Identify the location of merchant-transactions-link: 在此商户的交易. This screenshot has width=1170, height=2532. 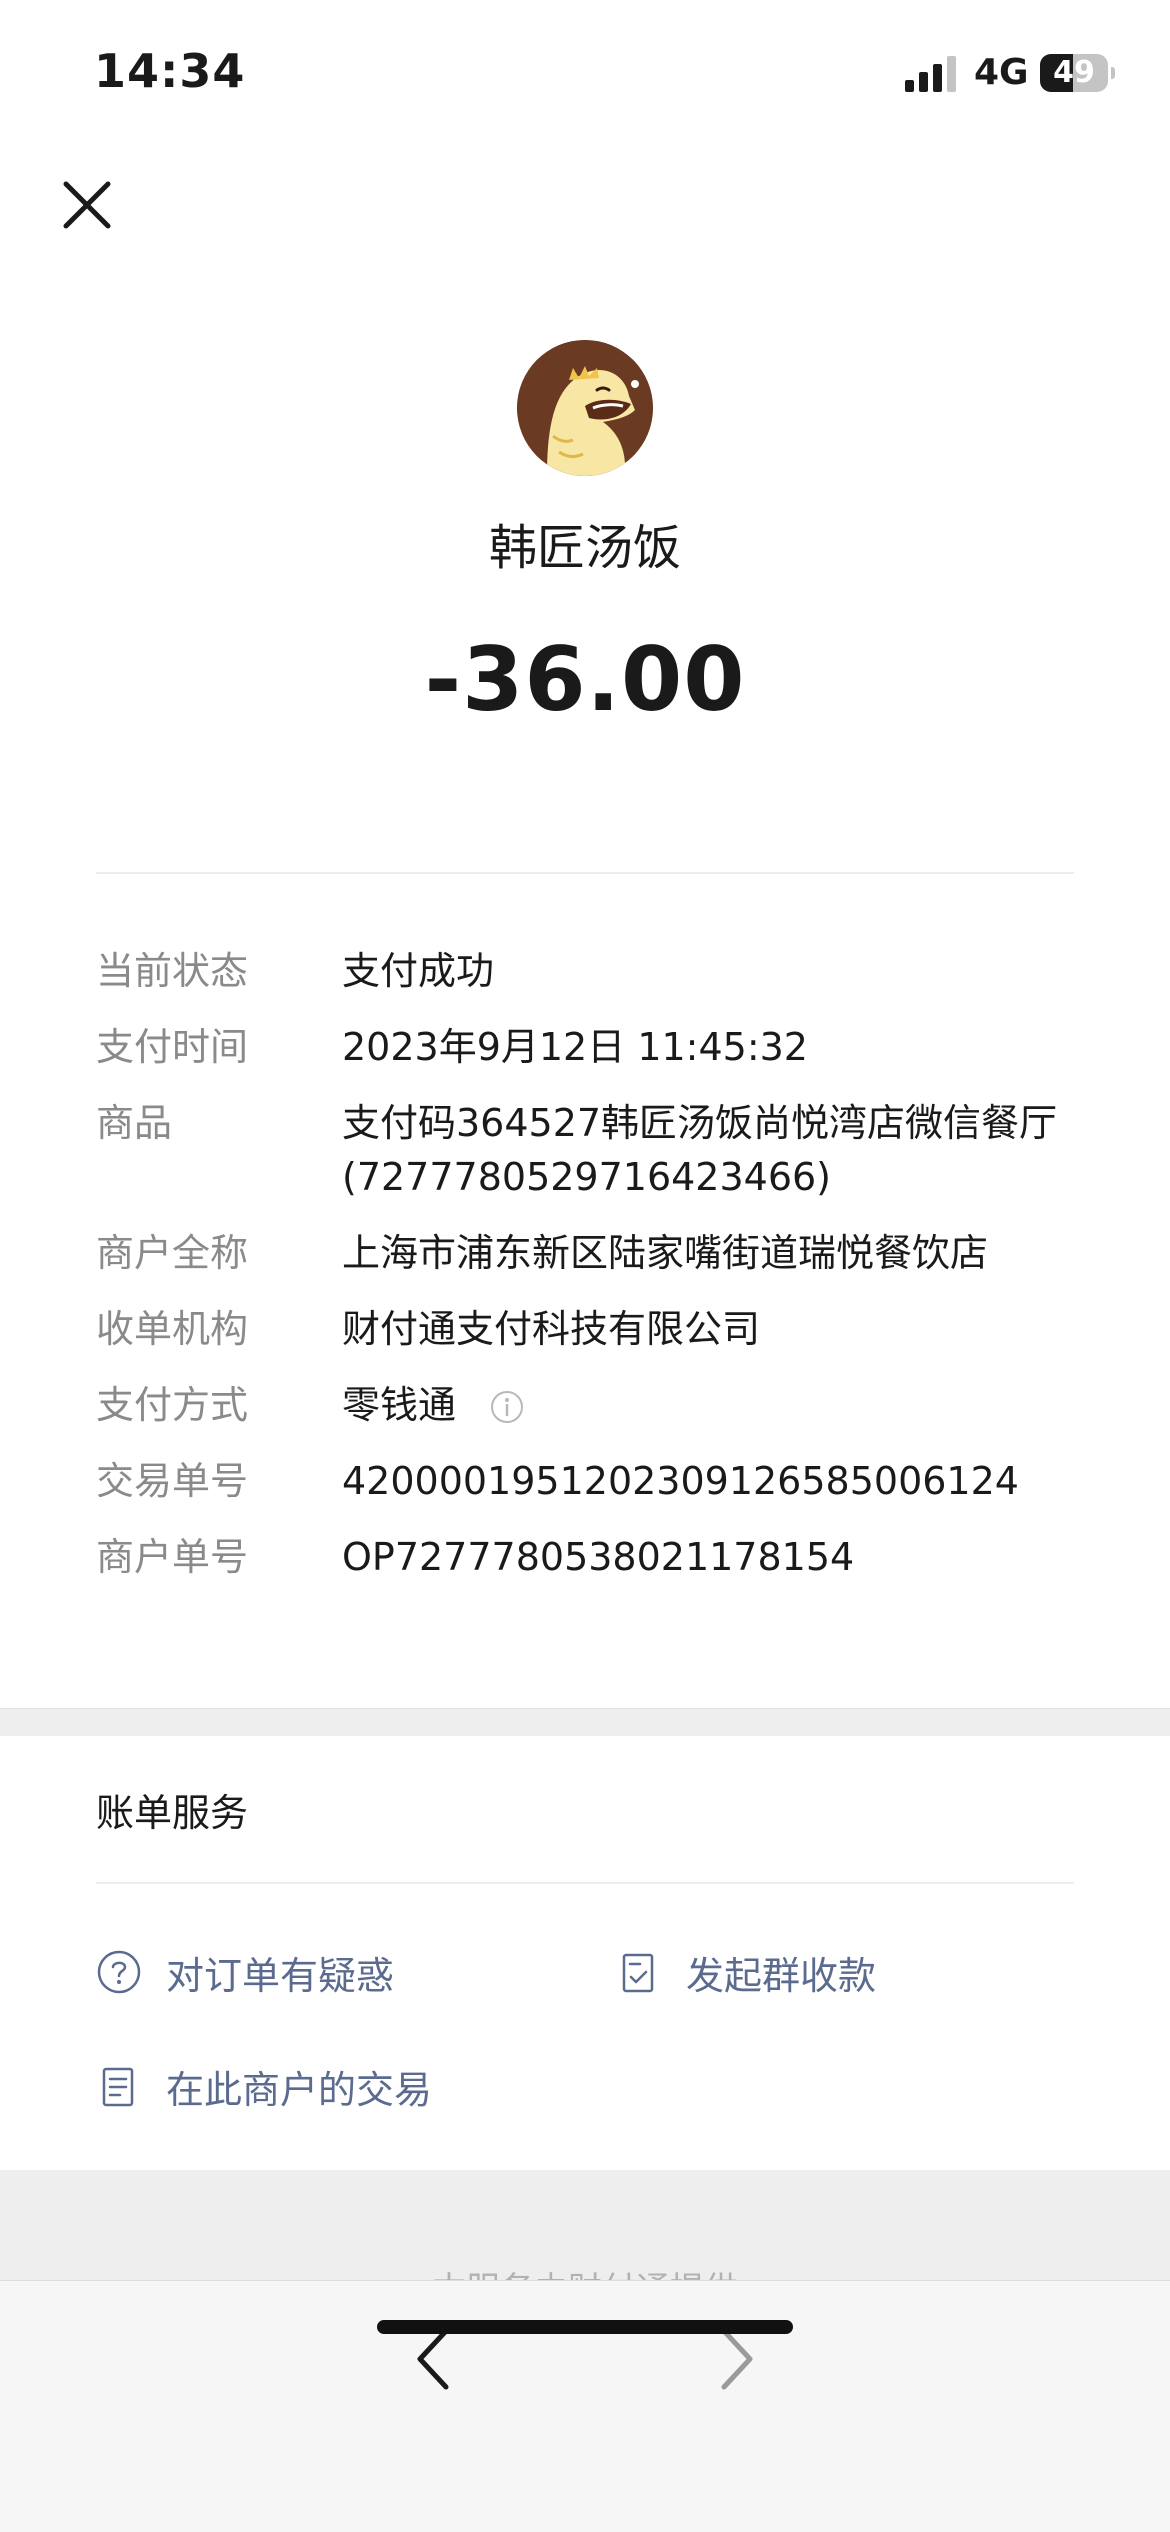
(264, 2086).